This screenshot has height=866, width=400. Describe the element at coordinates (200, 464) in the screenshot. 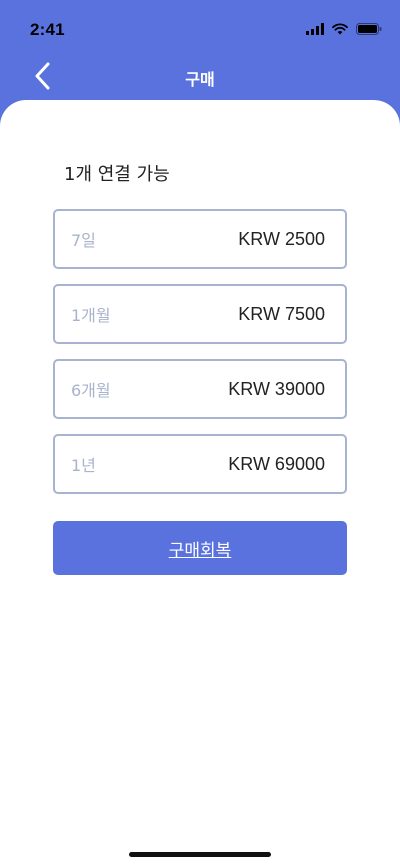

I see `plan-option-1-year: 1년 KRW 69000` at that location.